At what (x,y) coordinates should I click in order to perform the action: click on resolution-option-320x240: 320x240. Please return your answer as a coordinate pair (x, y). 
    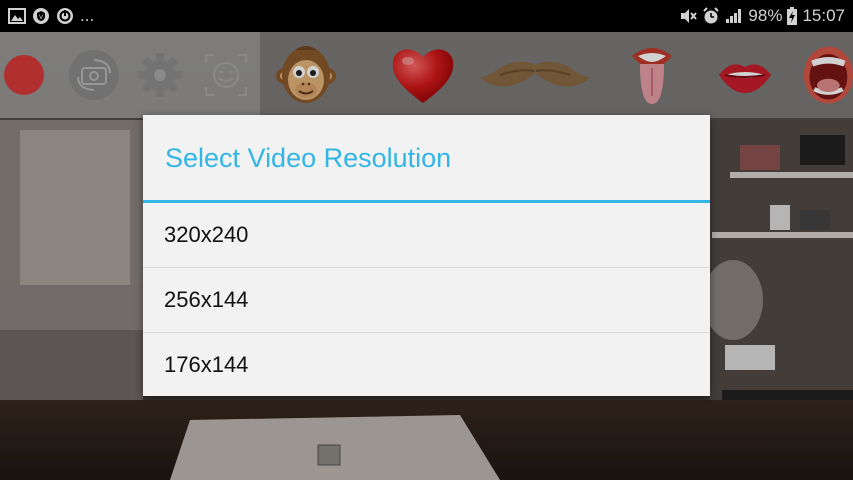
    Looking at the image, I should click on (426, 235).